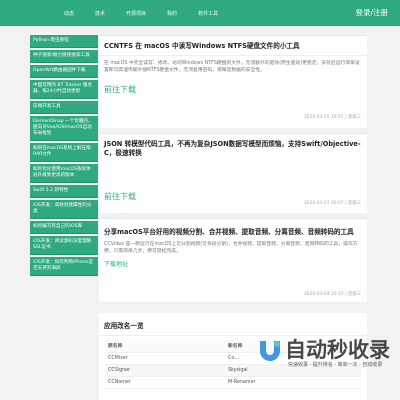  Describe the element at coordinates (233, 324) in the screenshot. I see `rename-table-title: 应用改名一览` at that location.